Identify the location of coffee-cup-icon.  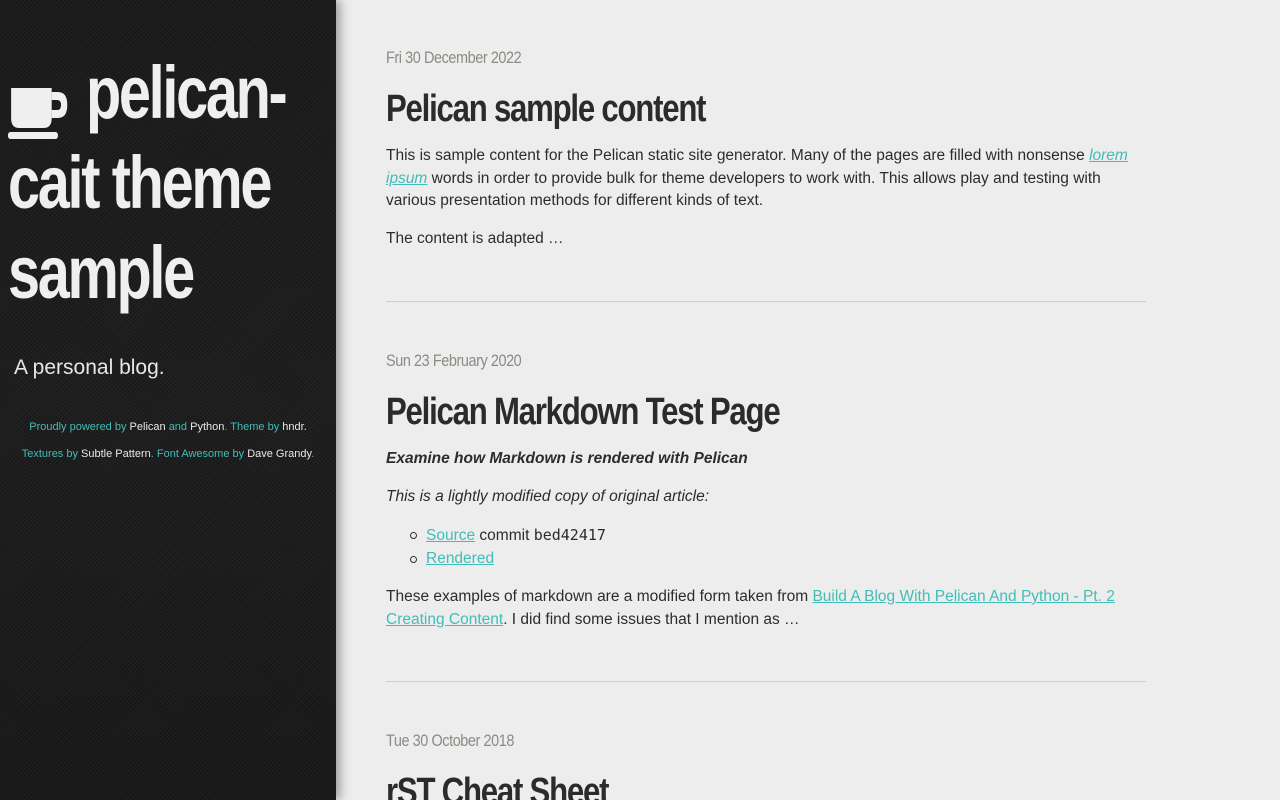
(40, 104).